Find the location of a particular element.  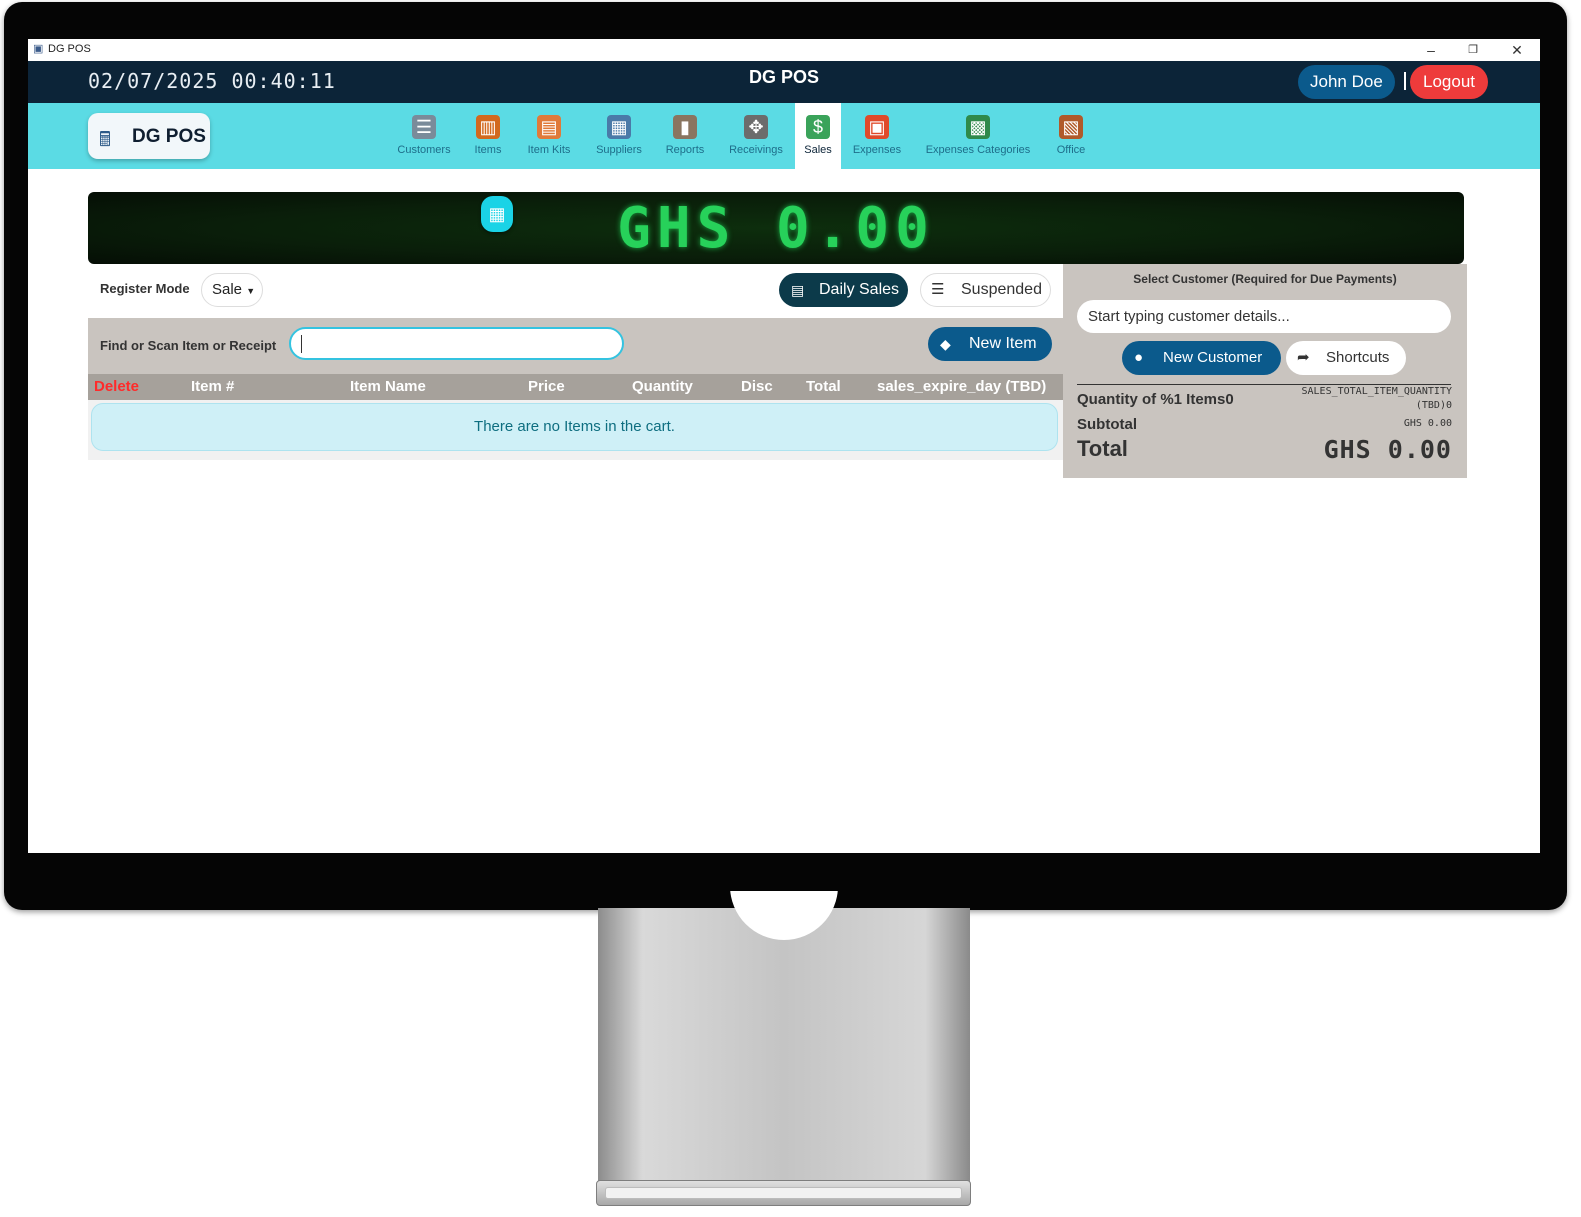

nav-label: Items is located at coordinates (488, 150).